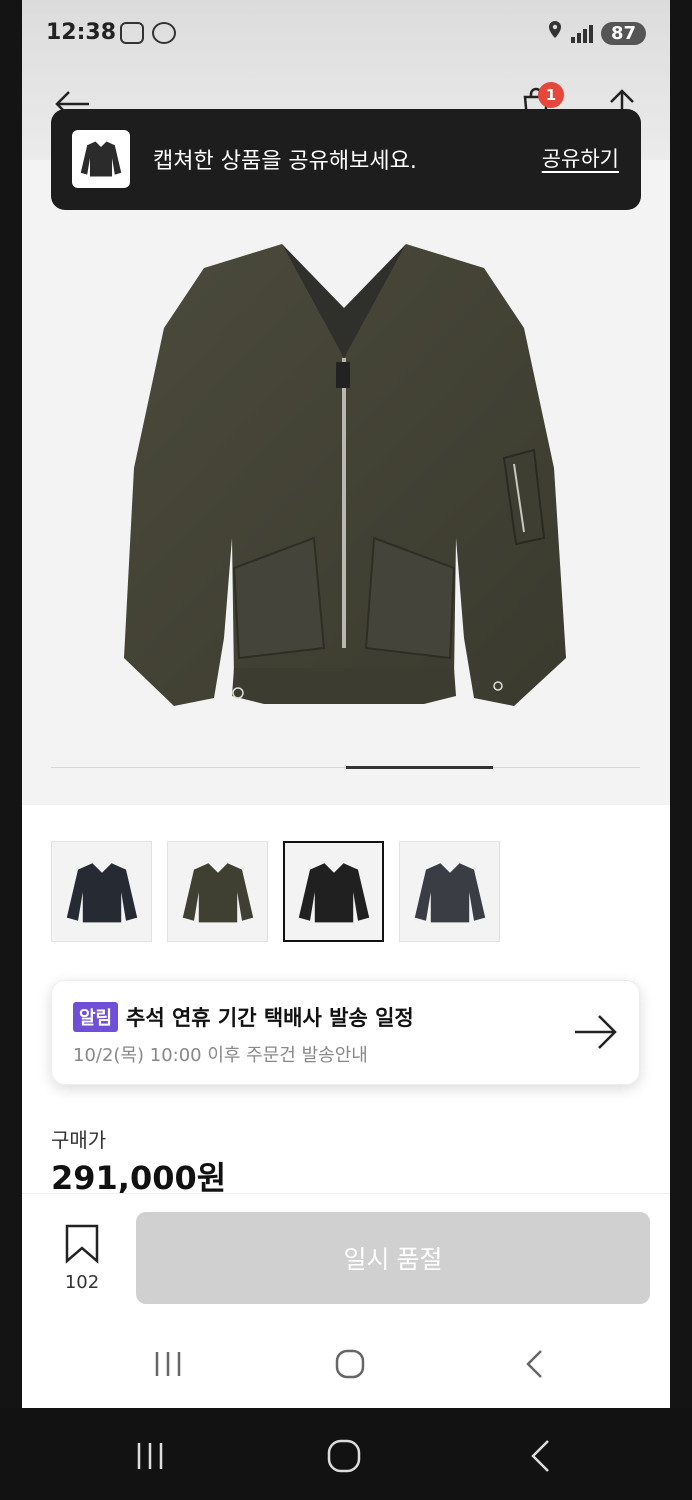 The image size is (692, 1500). I want to click on device-back-button, so click(540, 1456).